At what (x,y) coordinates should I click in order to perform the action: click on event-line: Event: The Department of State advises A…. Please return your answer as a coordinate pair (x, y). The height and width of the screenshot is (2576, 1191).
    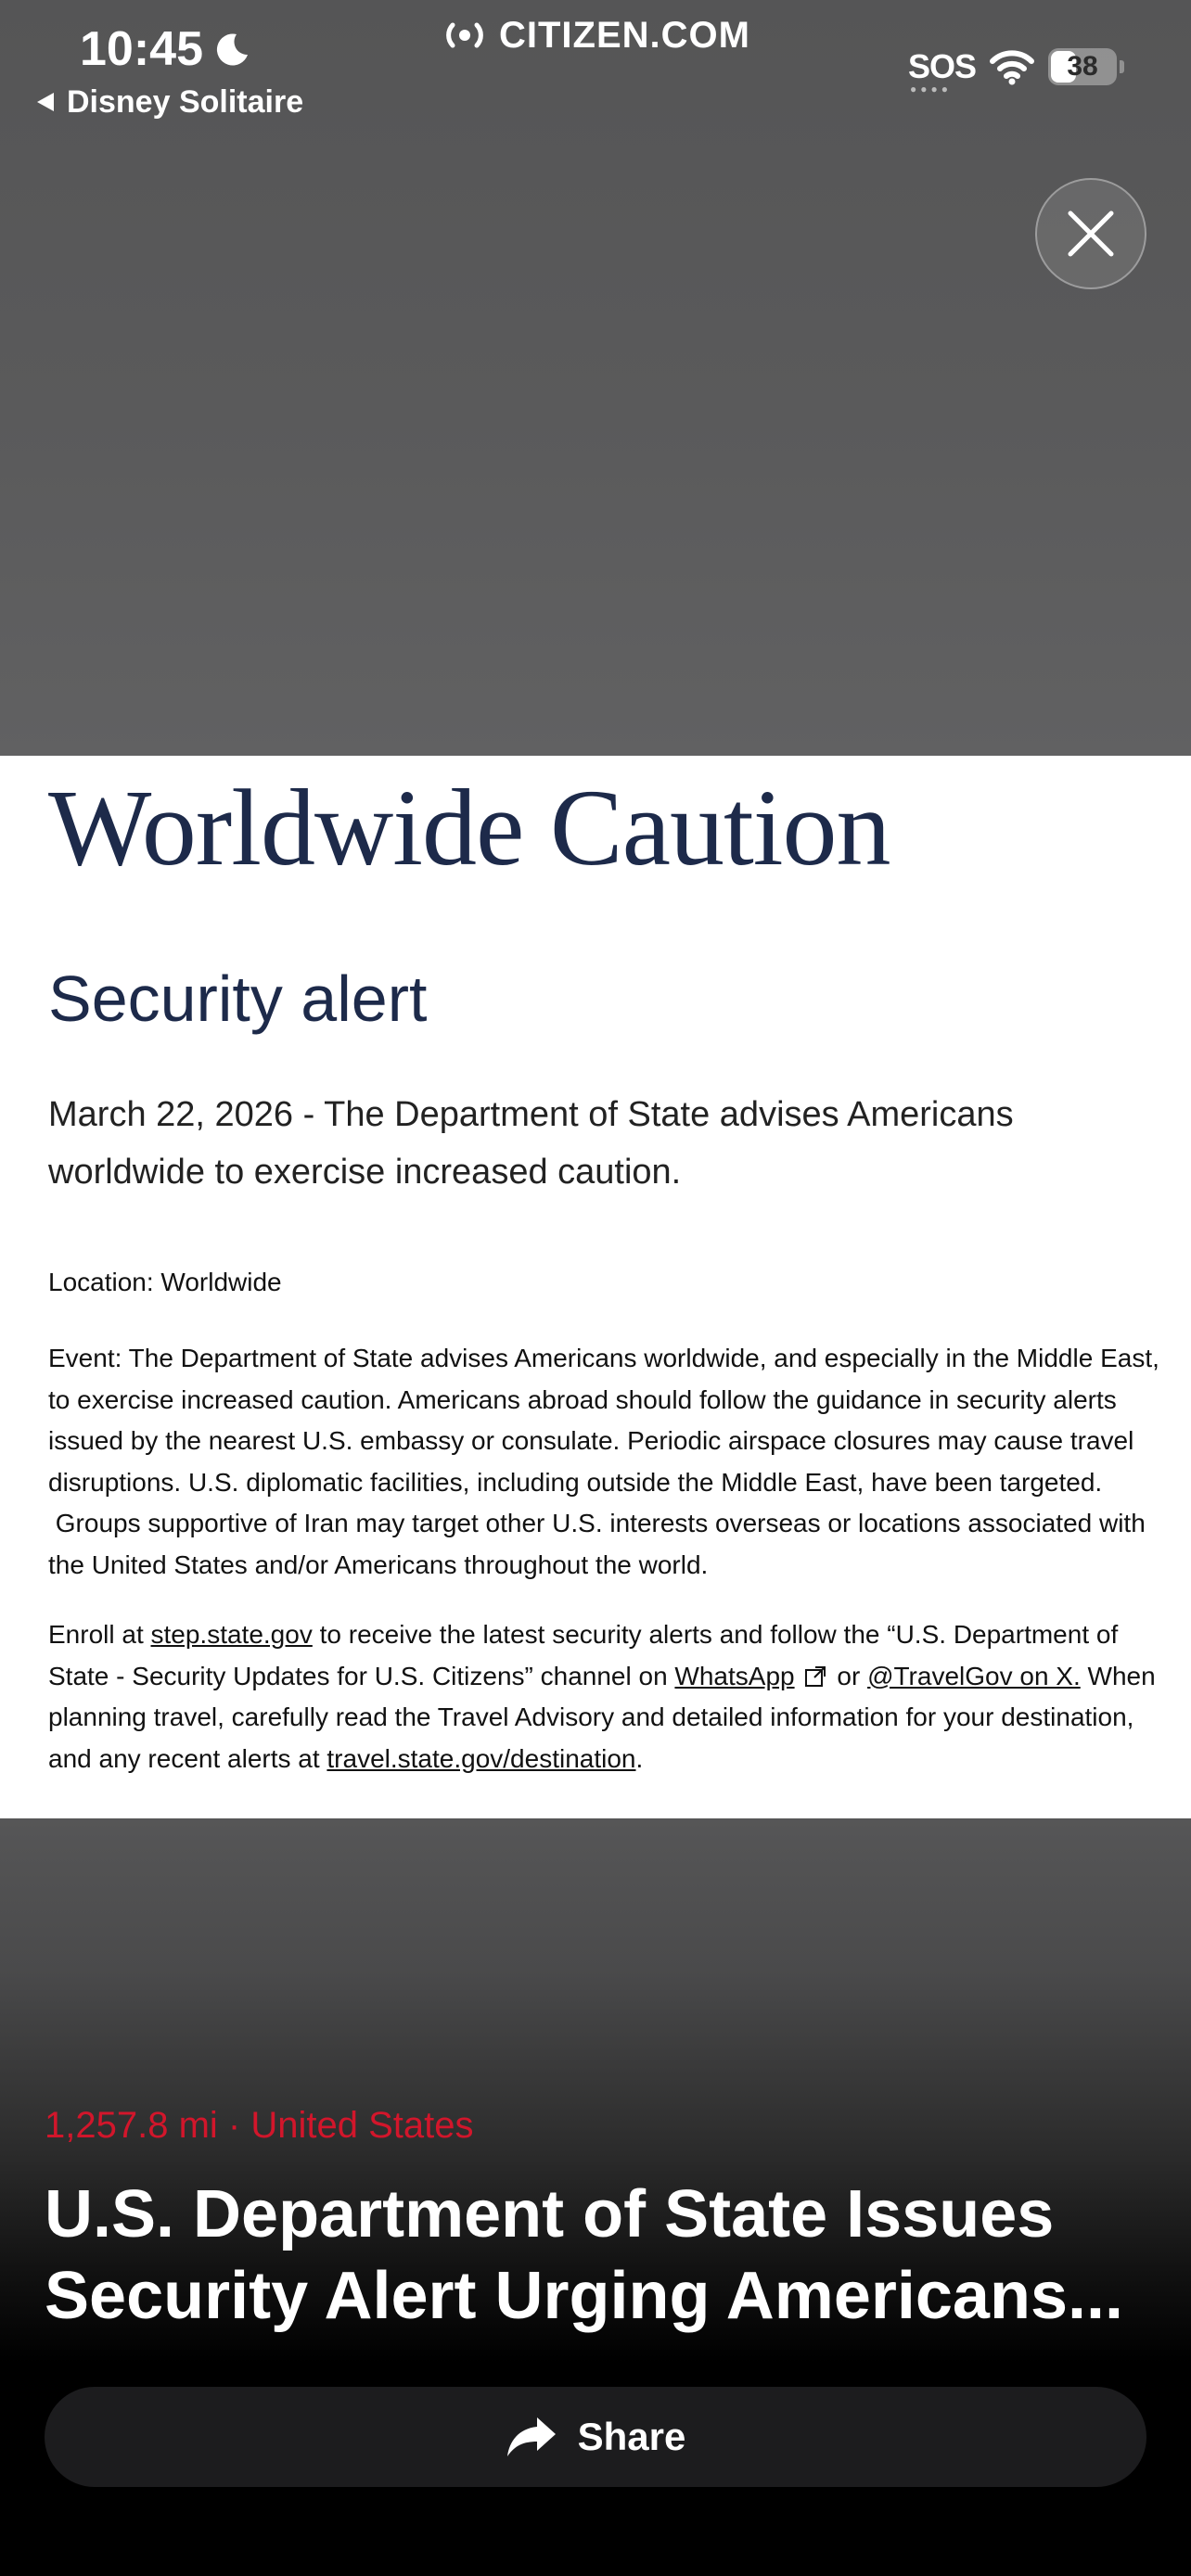
    Looking at the image, I should click on (603, 1358).